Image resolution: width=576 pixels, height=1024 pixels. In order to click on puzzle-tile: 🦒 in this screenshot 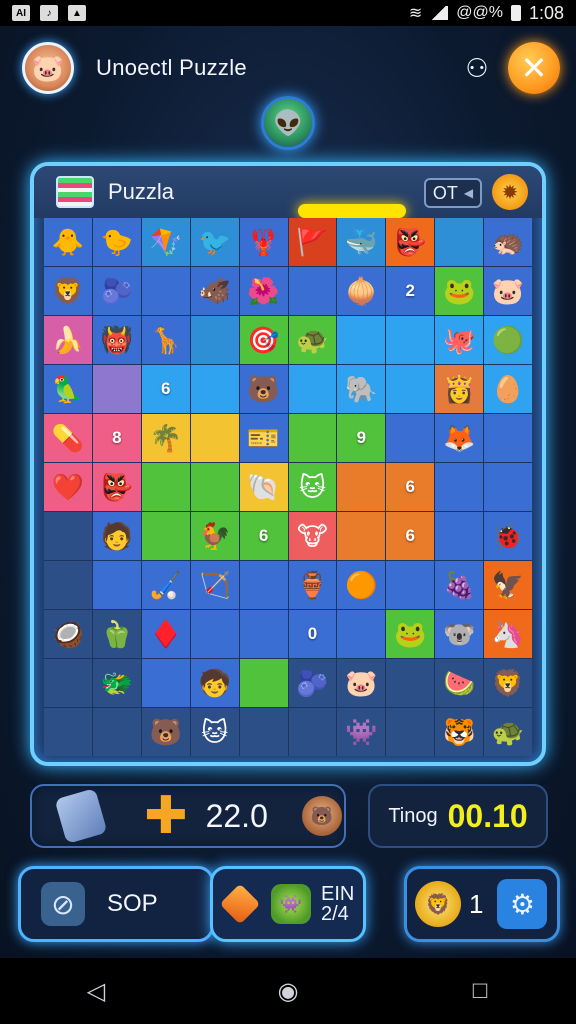, I will do `click(165, 340)`.